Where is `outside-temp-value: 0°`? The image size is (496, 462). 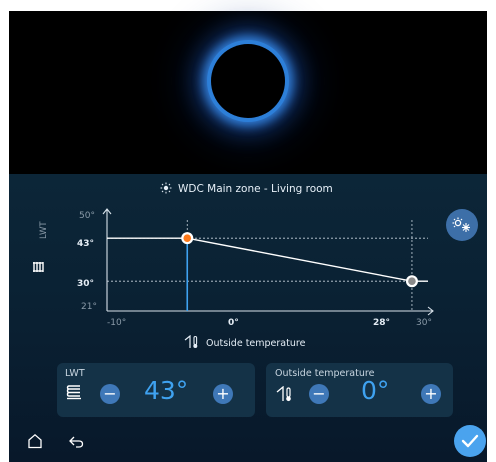
outside-temp-value: 0° is located at coordinates (375, 390).